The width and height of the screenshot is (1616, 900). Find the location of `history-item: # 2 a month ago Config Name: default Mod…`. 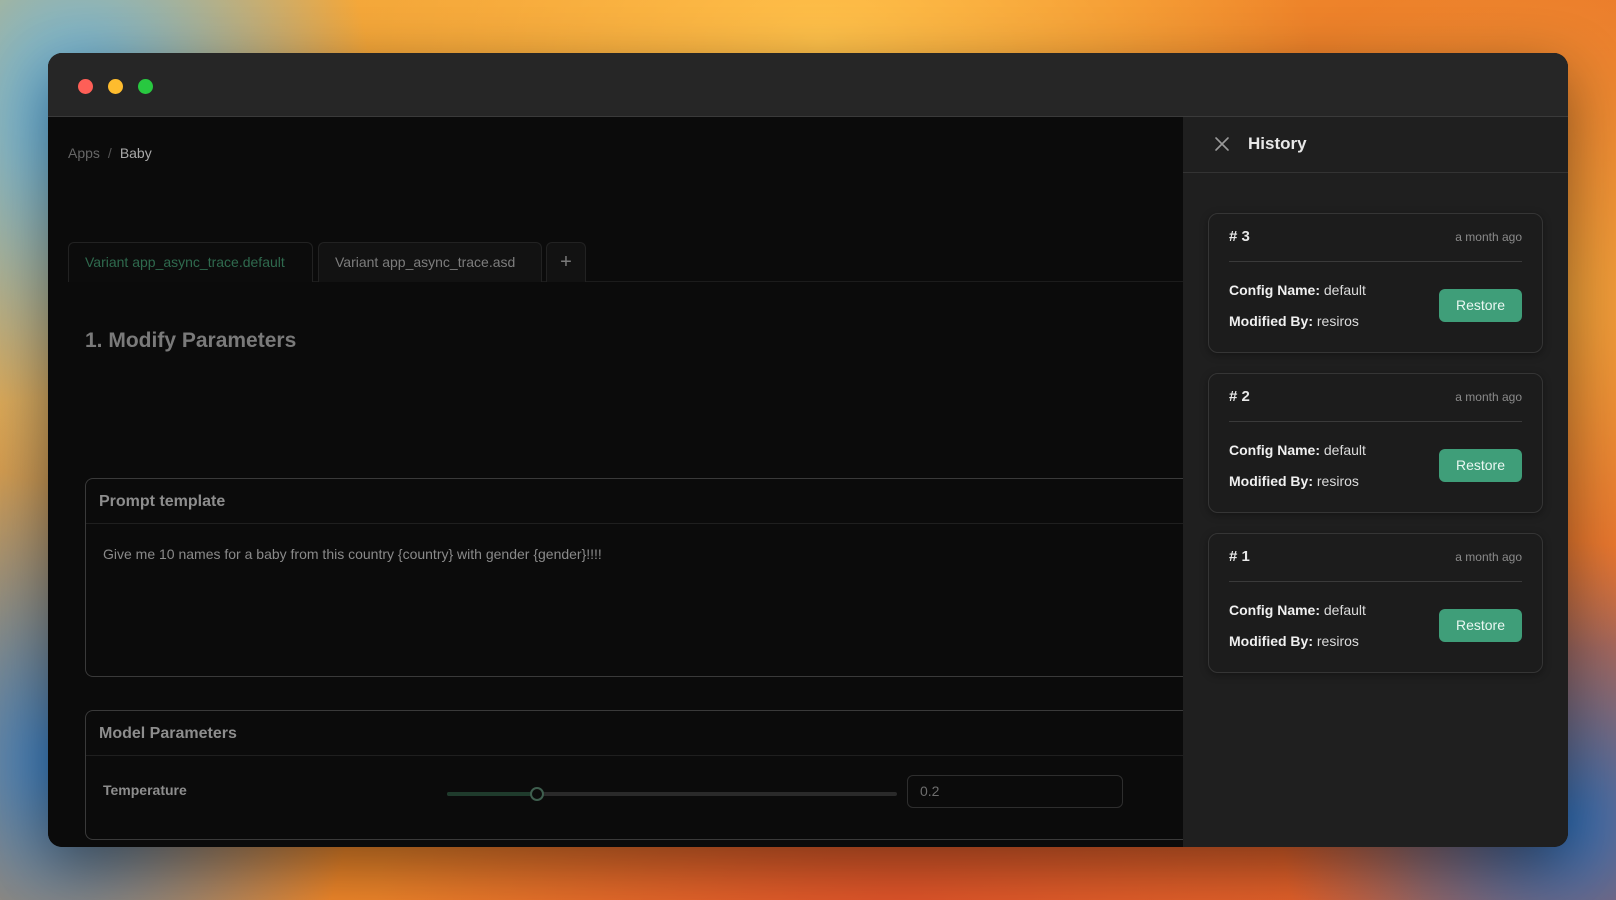

history-item: # 2 a month ago Config Name: default Mod… is located at coordinates (1375, 443).